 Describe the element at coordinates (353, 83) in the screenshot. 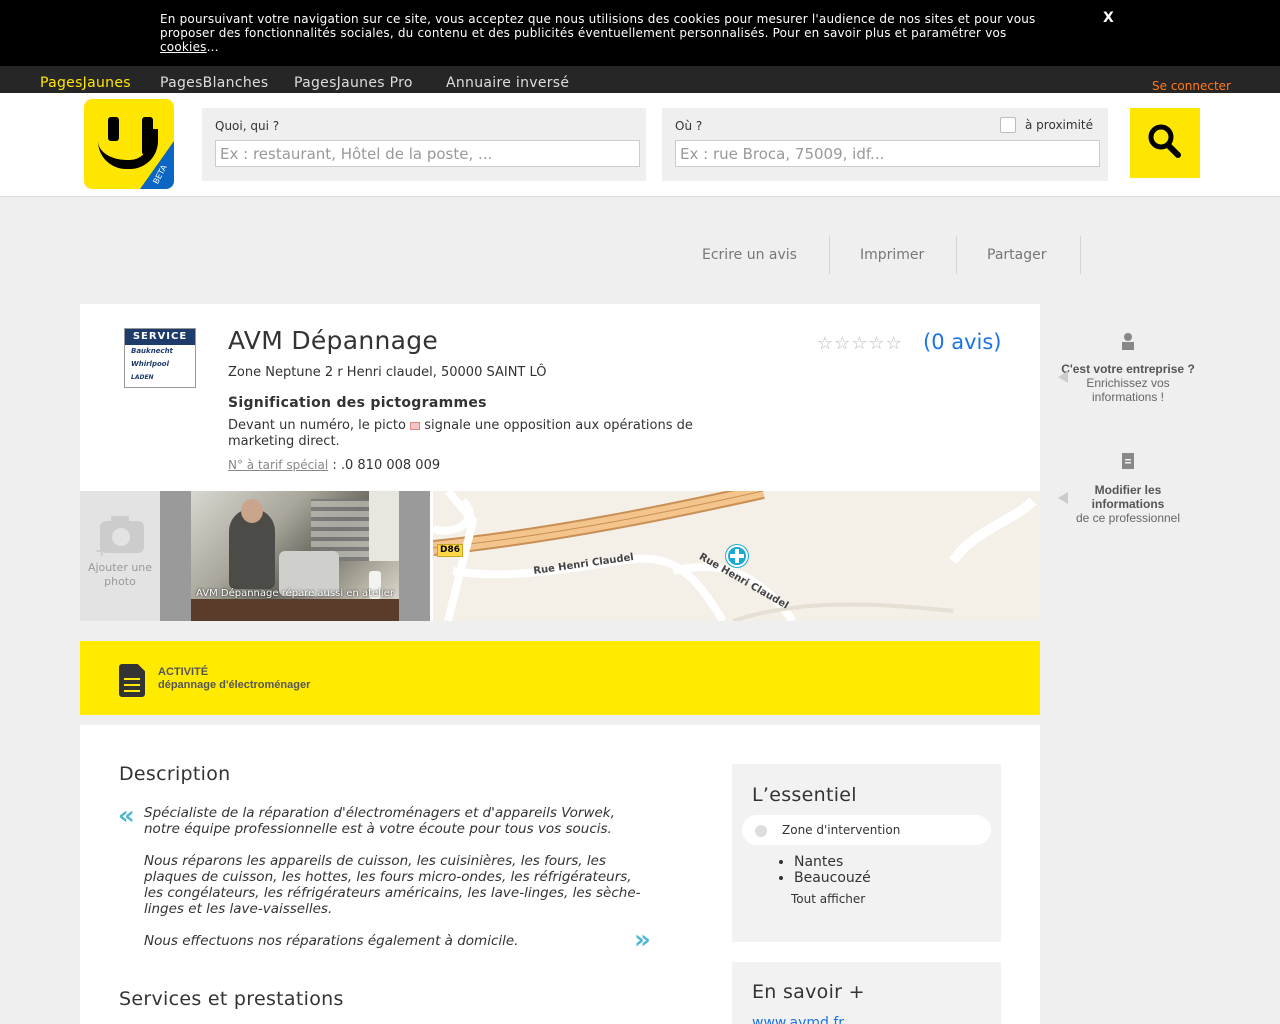

I see `nav-pagesjaunes-pro: PagesJaunes Pro` at that location.